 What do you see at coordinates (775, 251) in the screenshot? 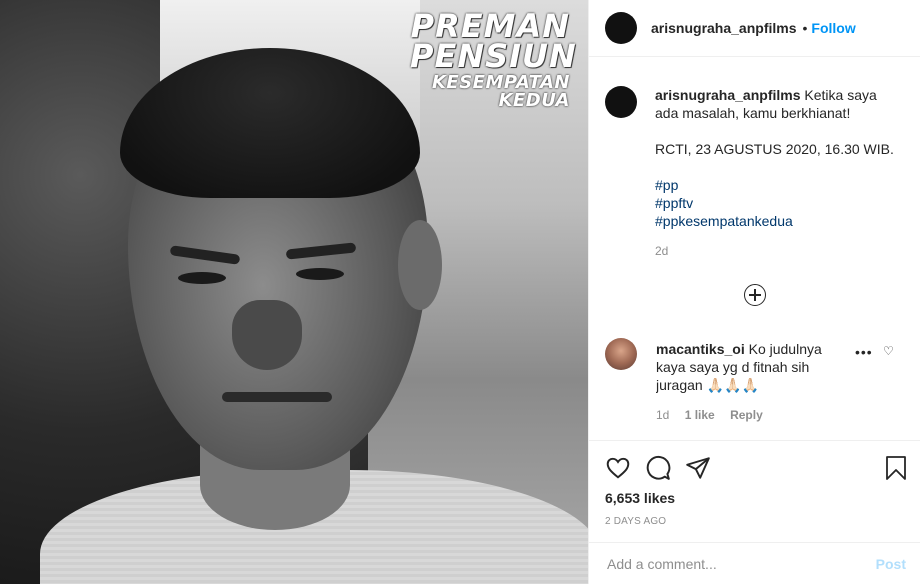
I see `caption-time: 2d` at bounding box center [775, 251].